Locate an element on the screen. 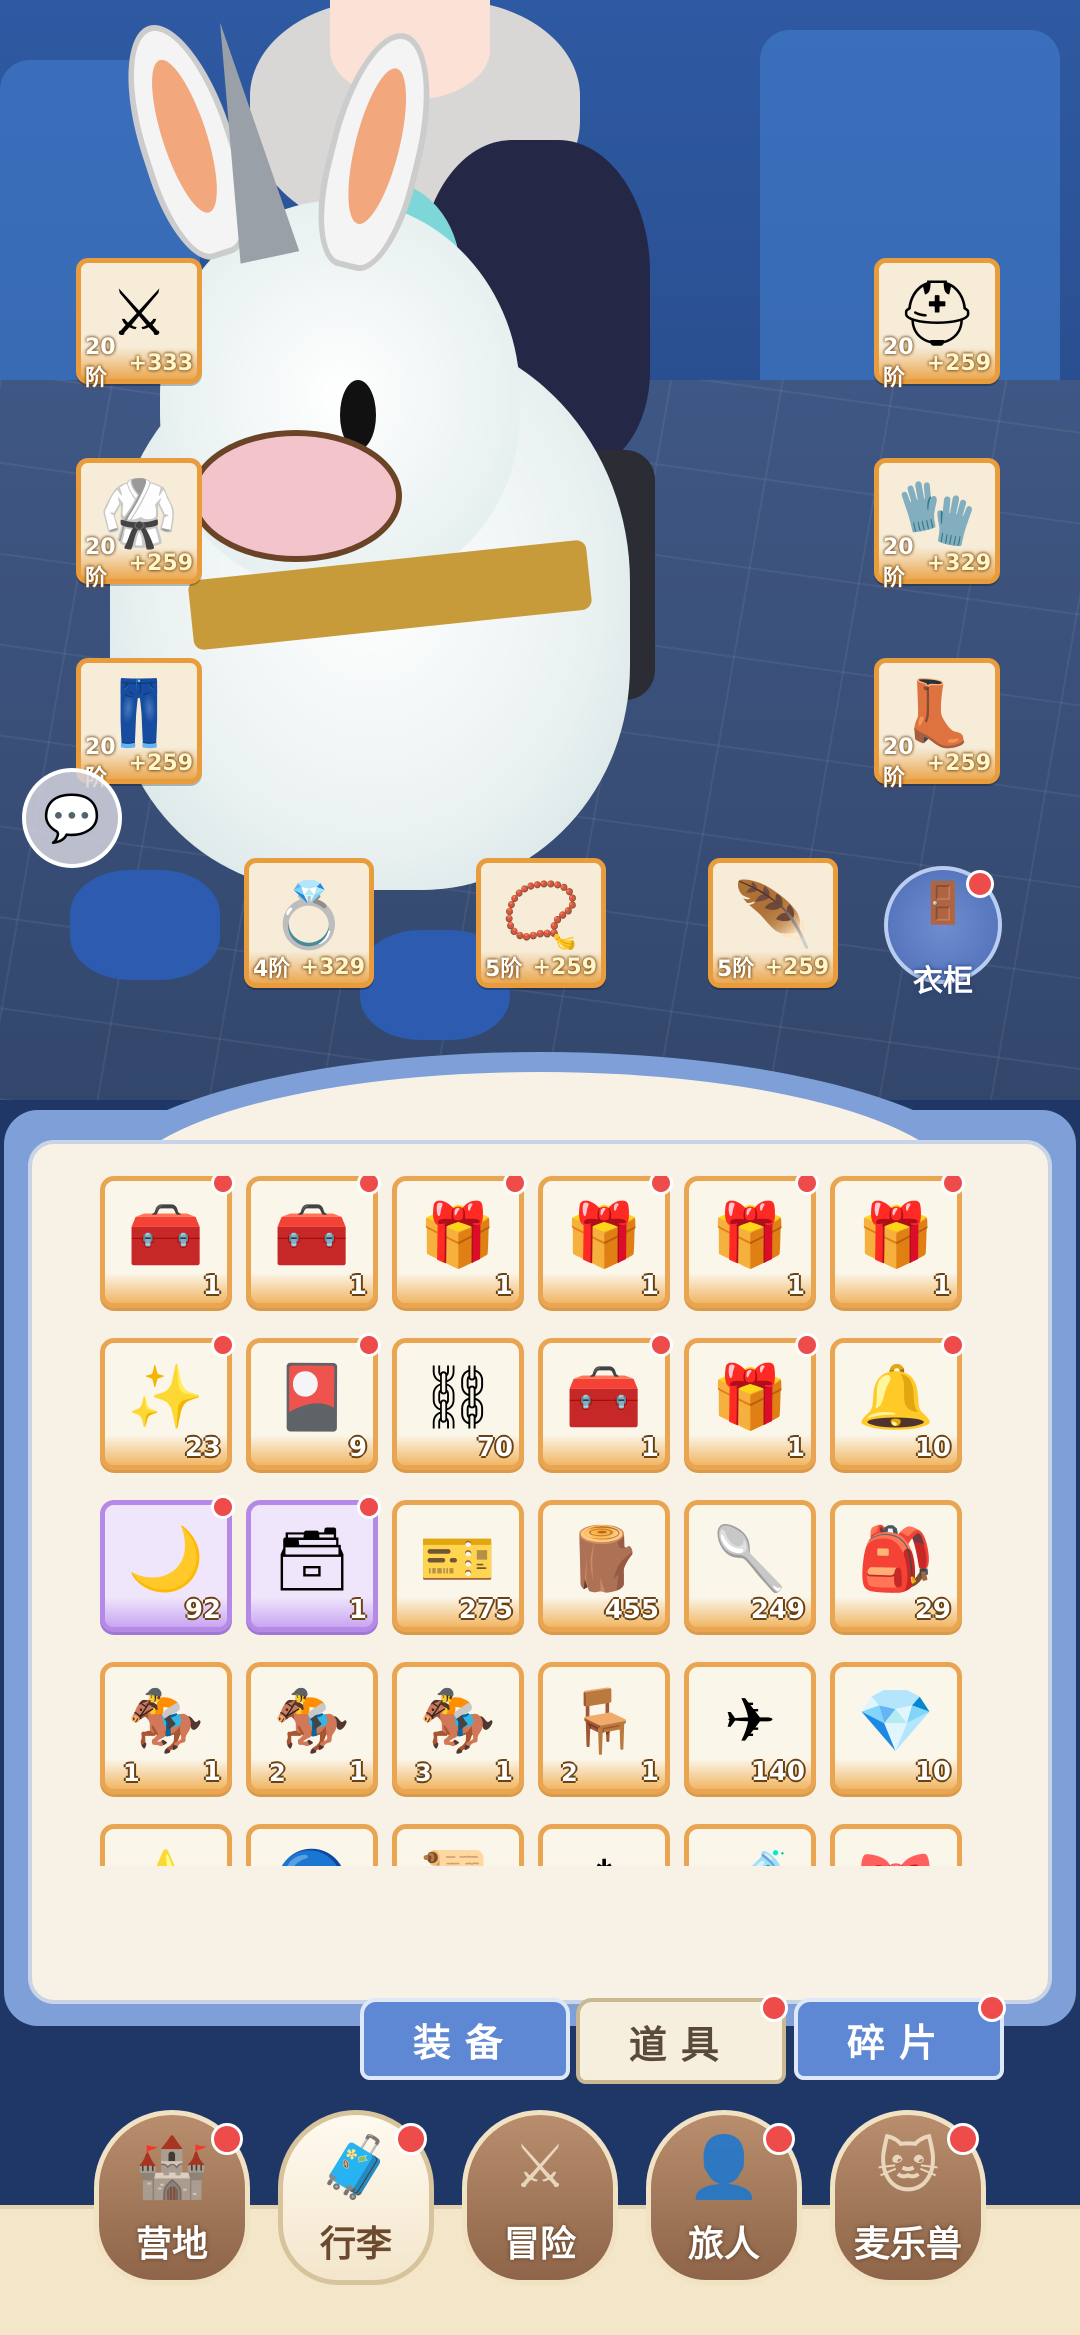  equip-slot-necklace: 📿 5阶 +259 is located at coordinates (541, 923).